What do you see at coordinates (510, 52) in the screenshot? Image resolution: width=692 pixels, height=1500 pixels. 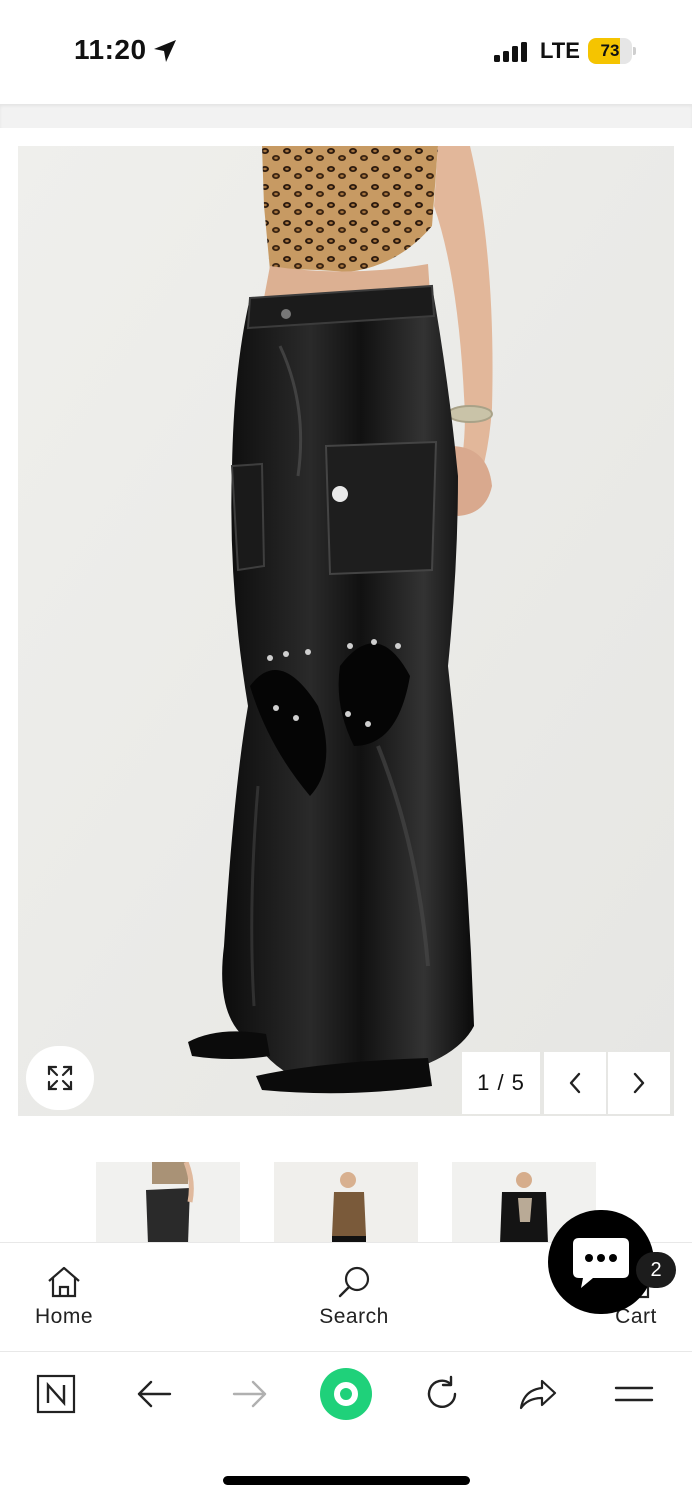 I see `signal-bars-icon` at bounding box center [510, 52].